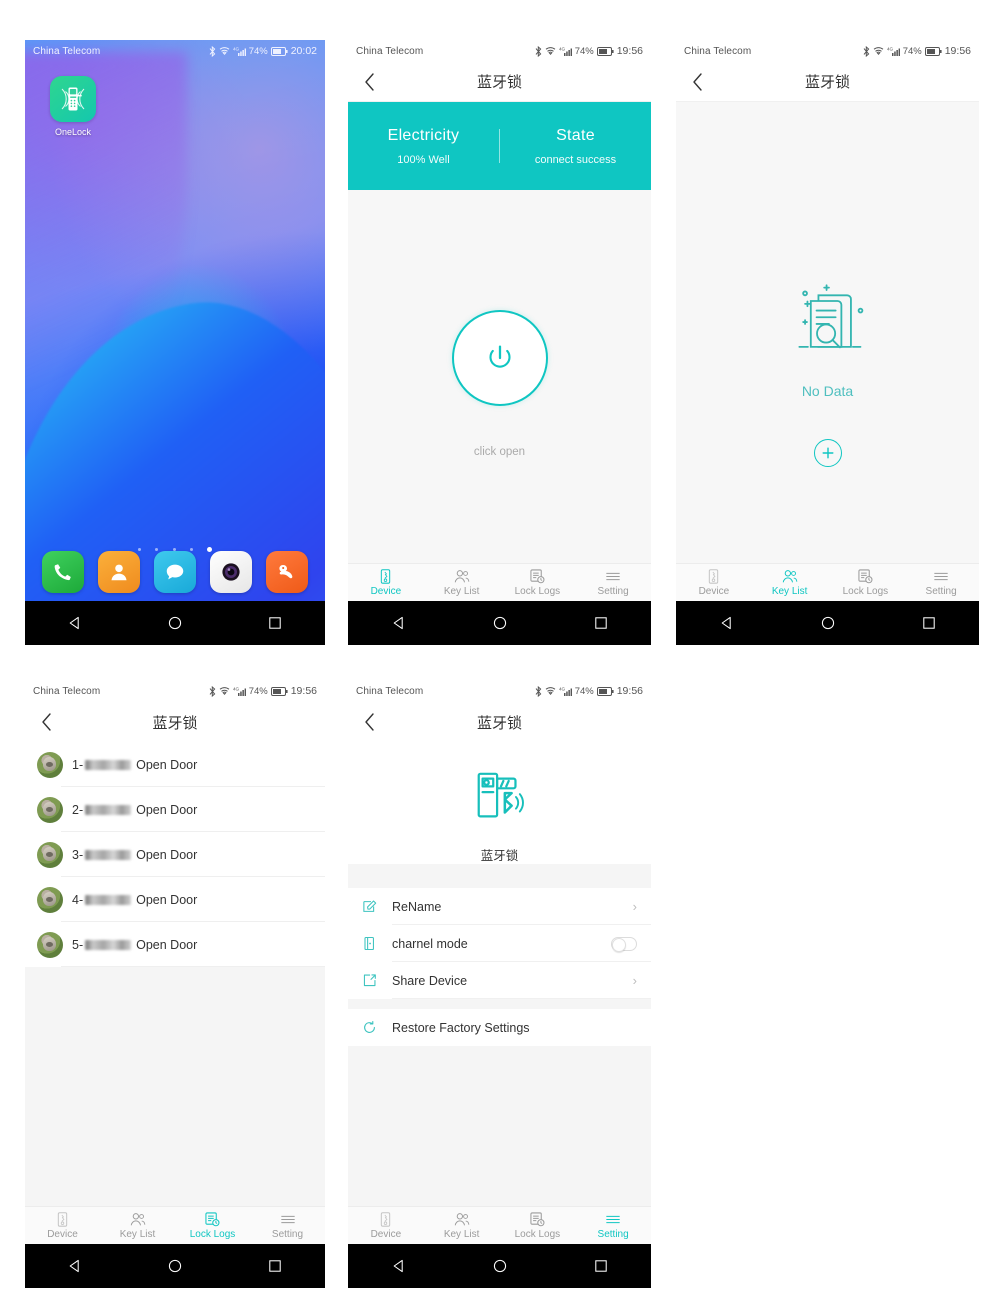 The height and width of the screenshot is (1315, 1000). Describe the element at coordinates (499, 856) in the screenshot. I see `device-name-label: 蓝牙锁` at that location.